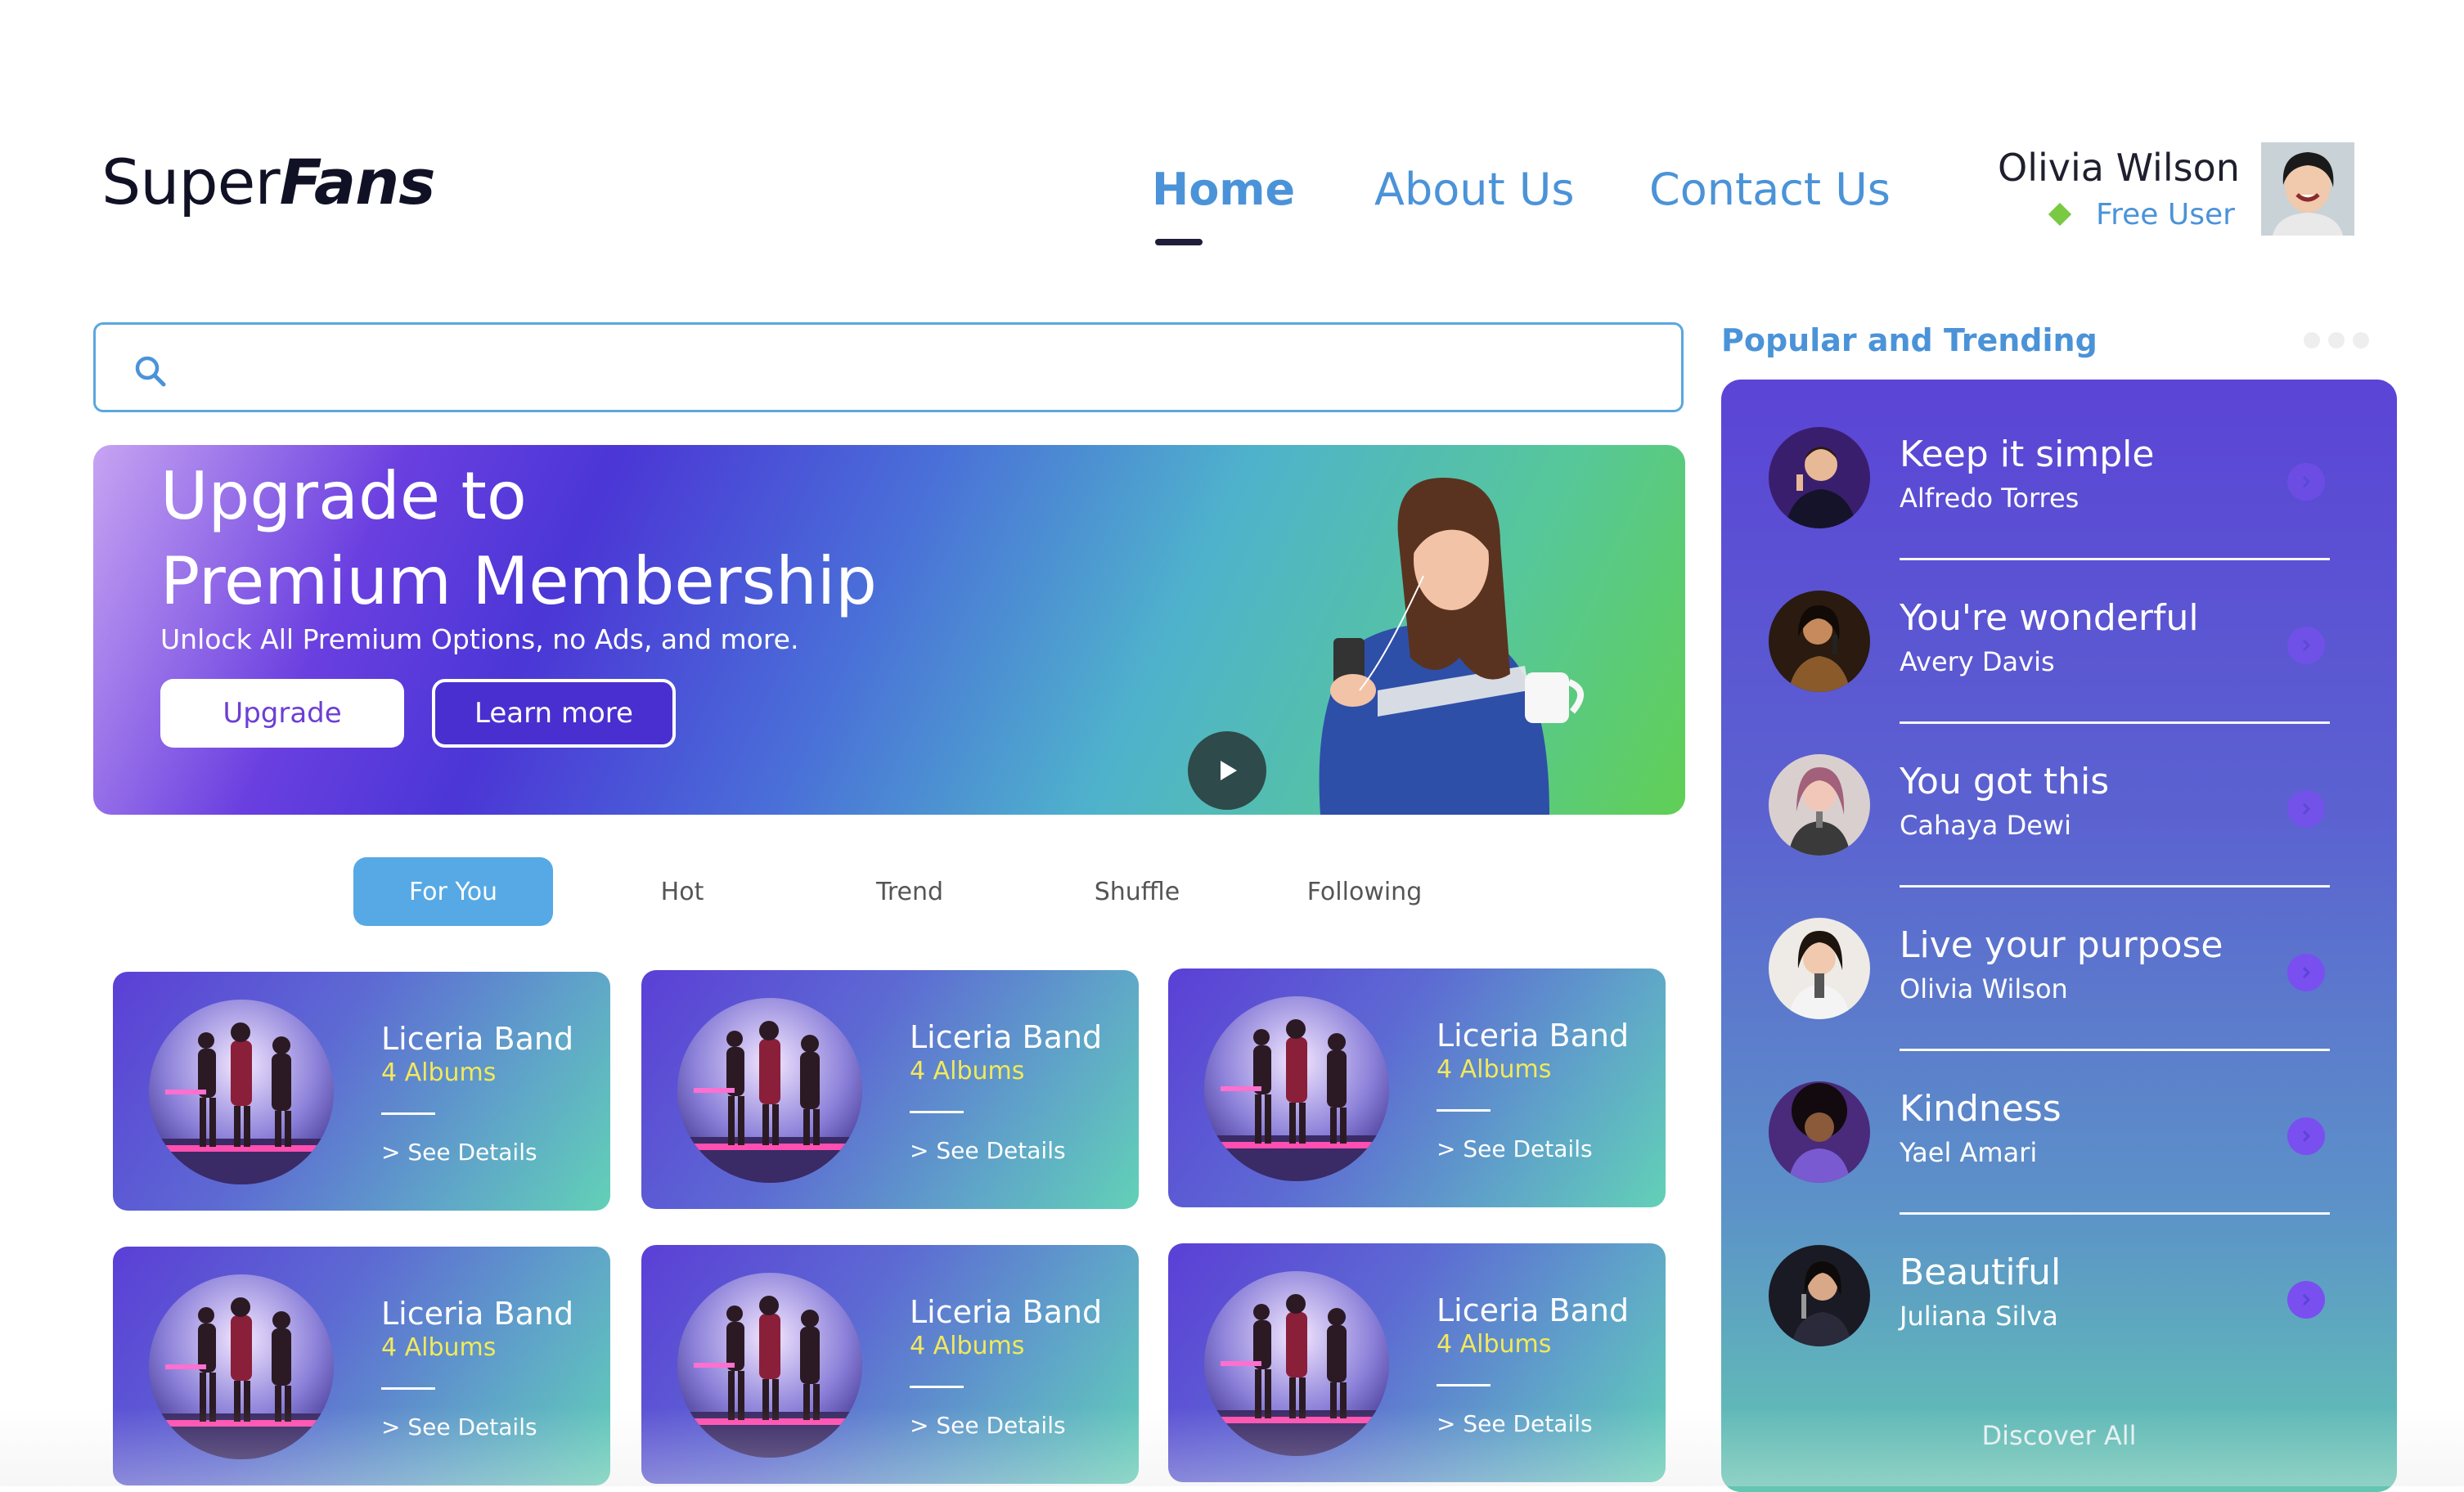  I want to click on trend-item: You're wonderful Avery Davis, so click(2059, 633).